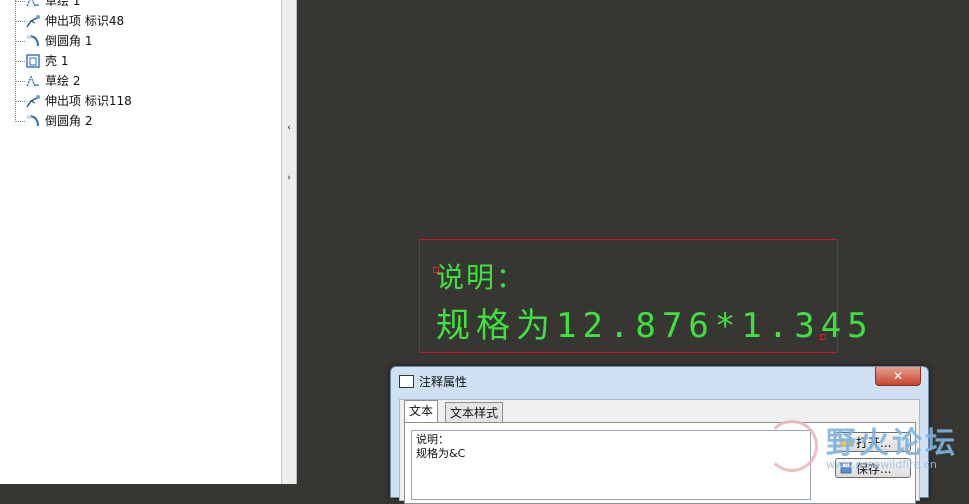  What do you see at coordinates (289, 178) in the screenshot?
I see `expand-panel-button: ›` at bounding box center [289, 178].